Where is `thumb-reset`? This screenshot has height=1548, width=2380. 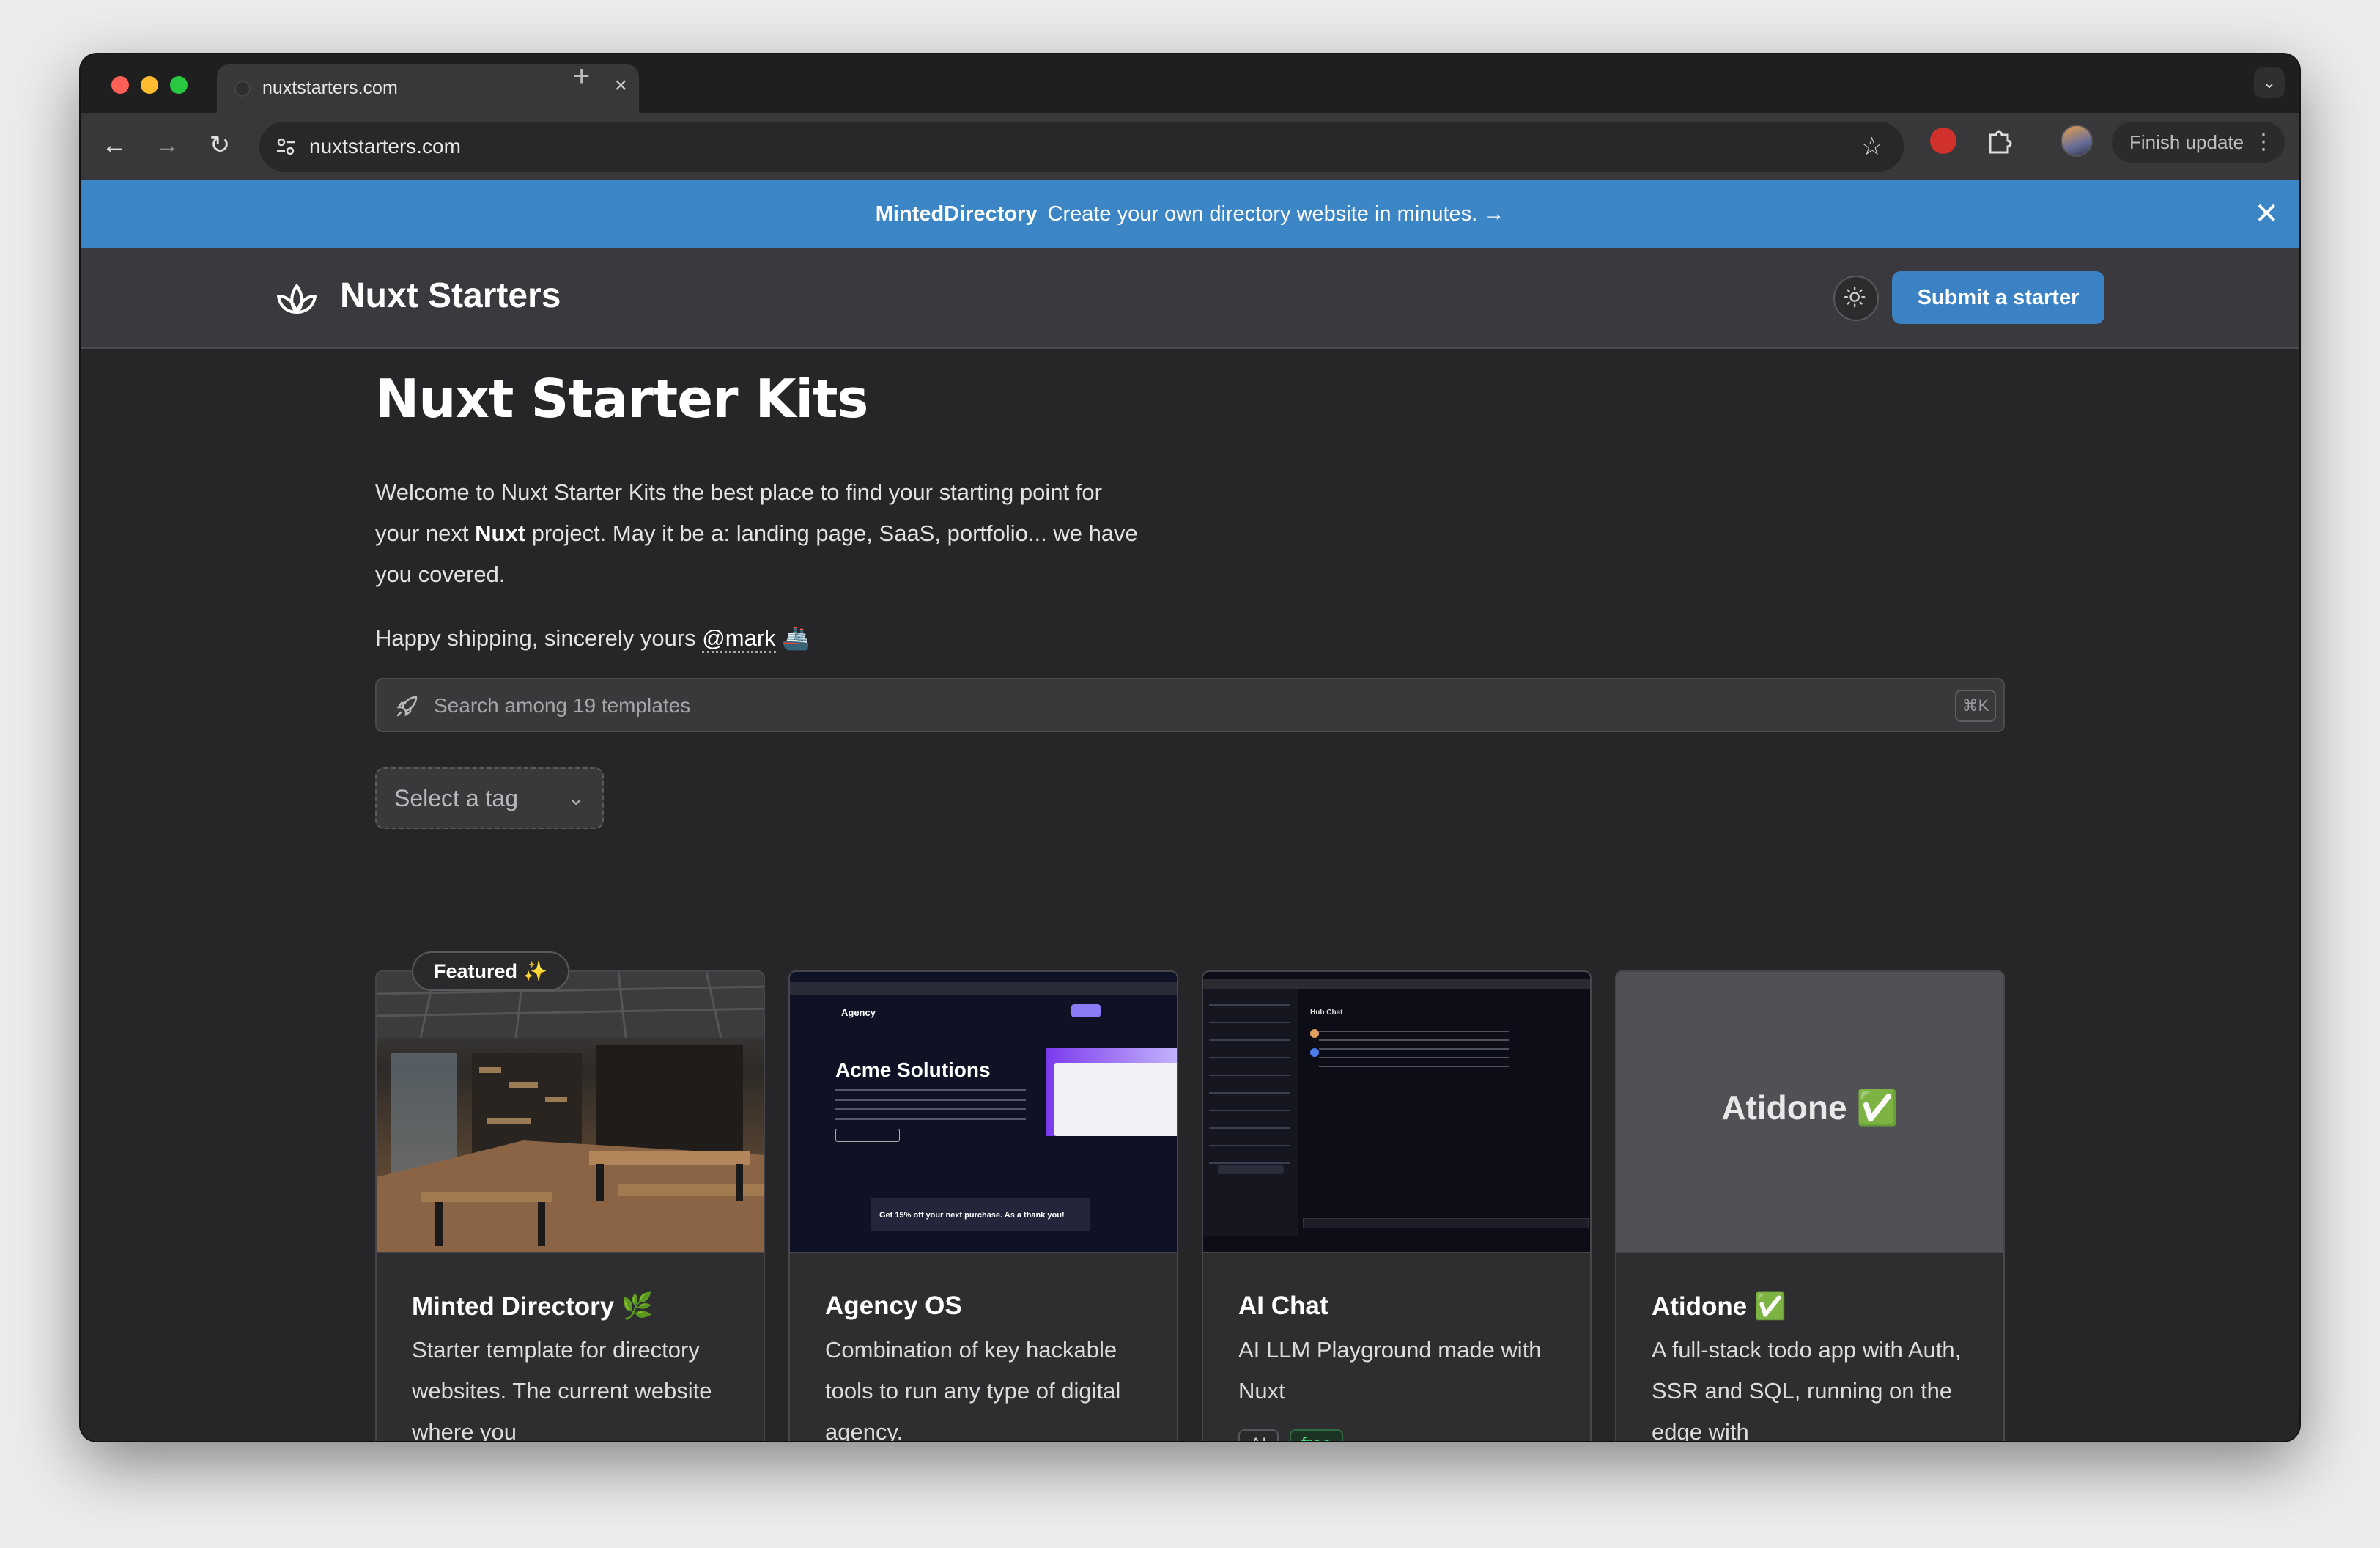
thumb-reset is located at coordinates (1251, 1169).